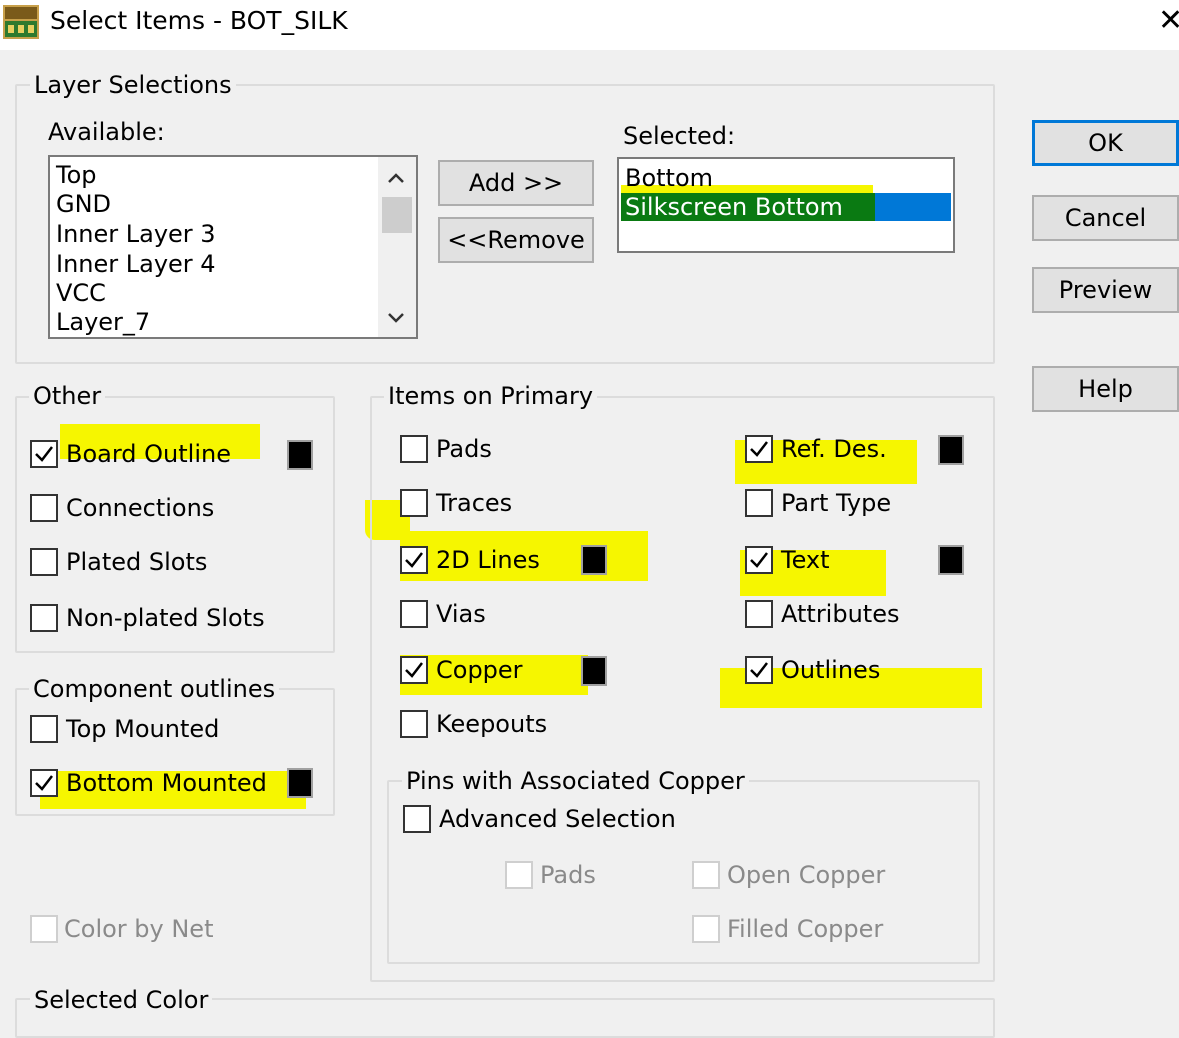 This screenshot has width=1179, height=1038. I want to click on bottom-mounted-label: Bottom Mounted, so click(166, 783).